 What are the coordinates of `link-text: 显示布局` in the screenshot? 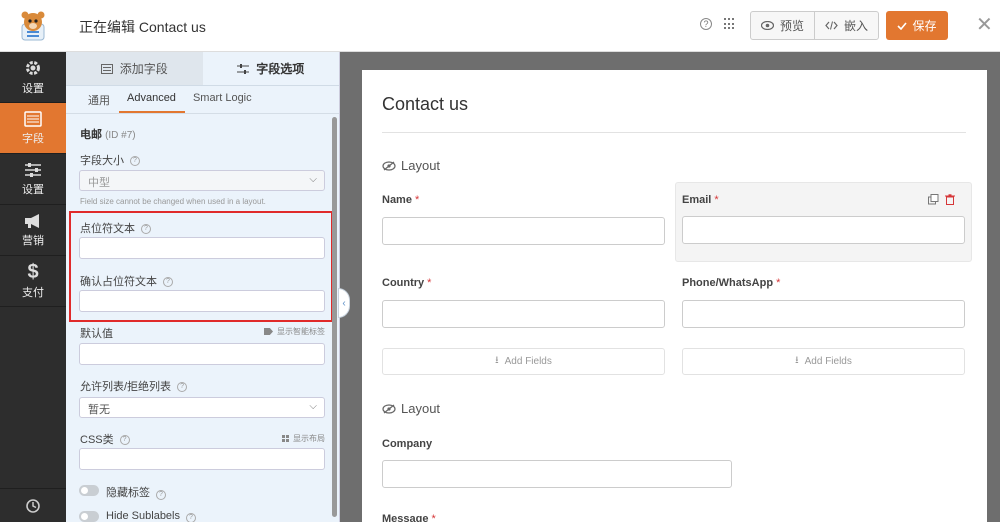 It's located at (309, 438).